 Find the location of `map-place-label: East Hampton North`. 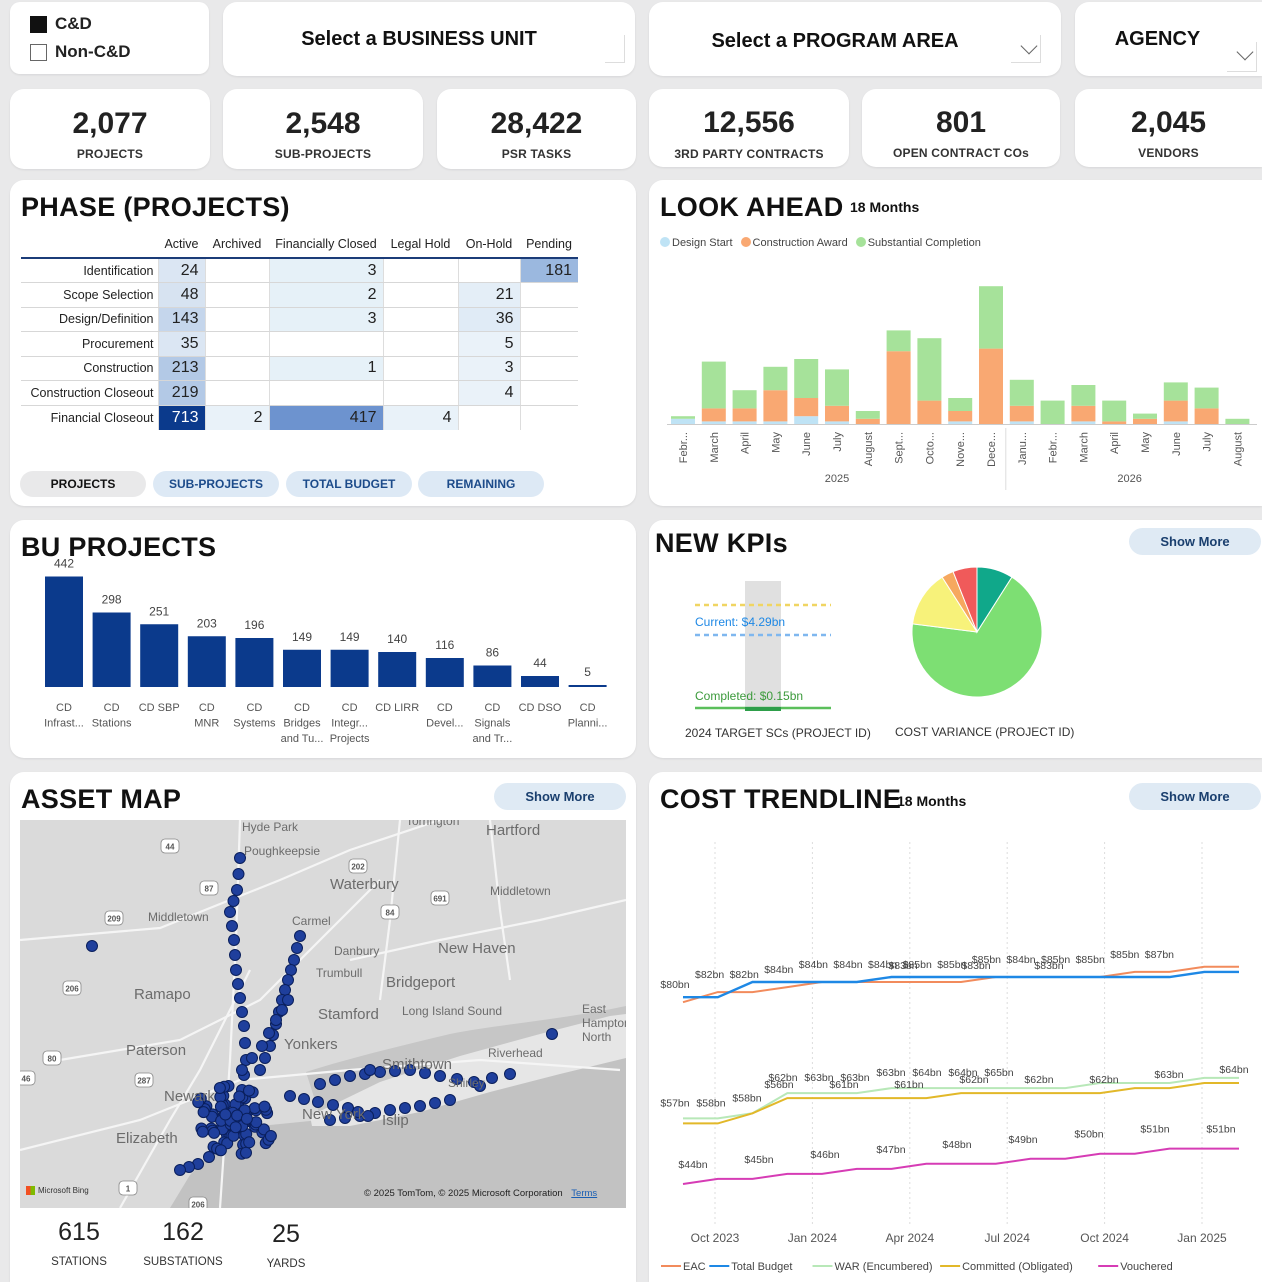

map-place-label: East Hampton North is located at coordinates (604, 1023).